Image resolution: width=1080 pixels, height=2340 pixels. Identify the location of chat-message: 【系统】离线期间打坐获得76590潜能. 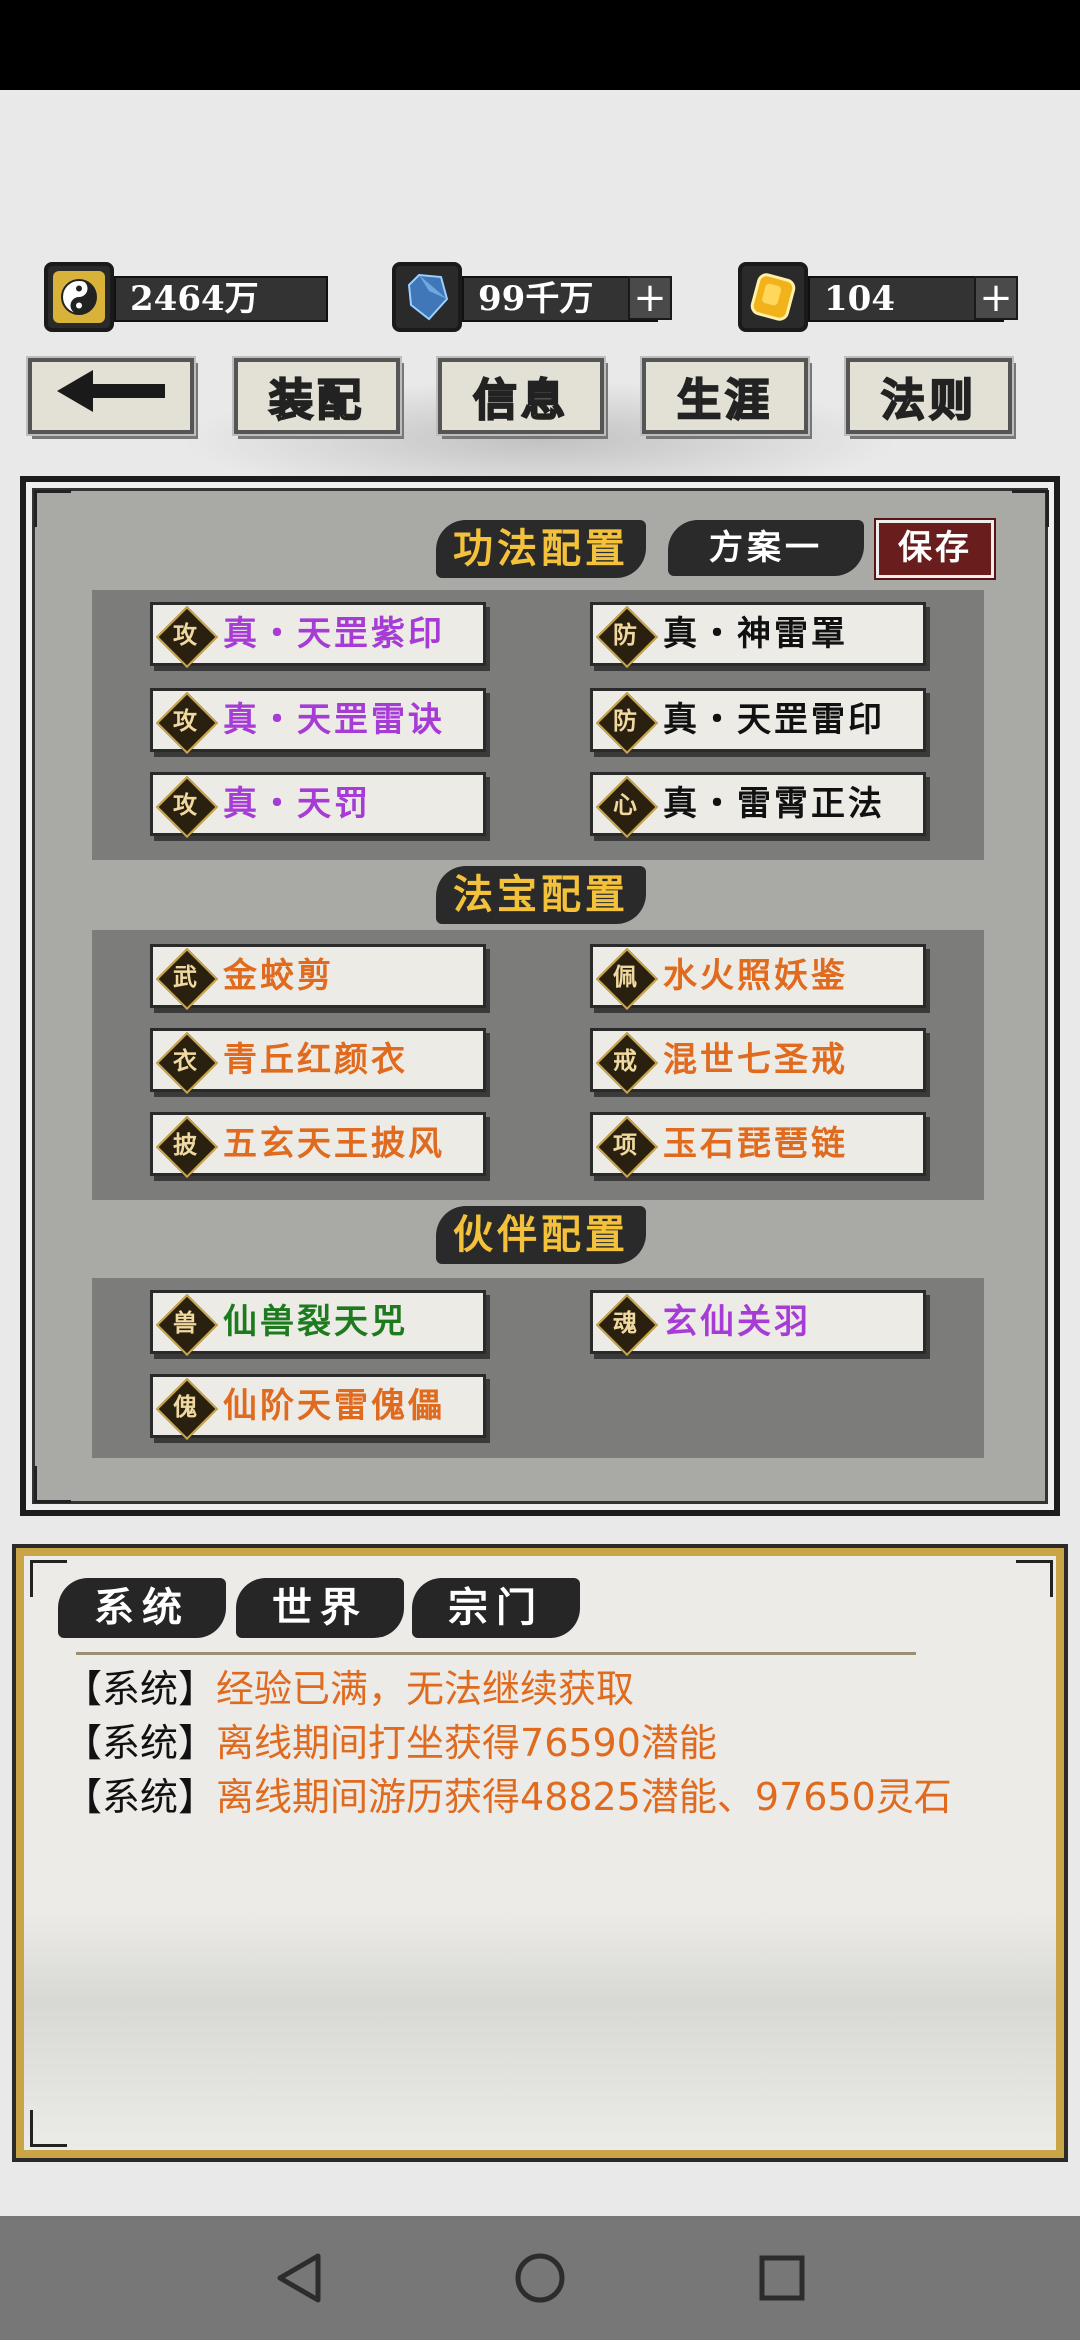
(390, 1743).